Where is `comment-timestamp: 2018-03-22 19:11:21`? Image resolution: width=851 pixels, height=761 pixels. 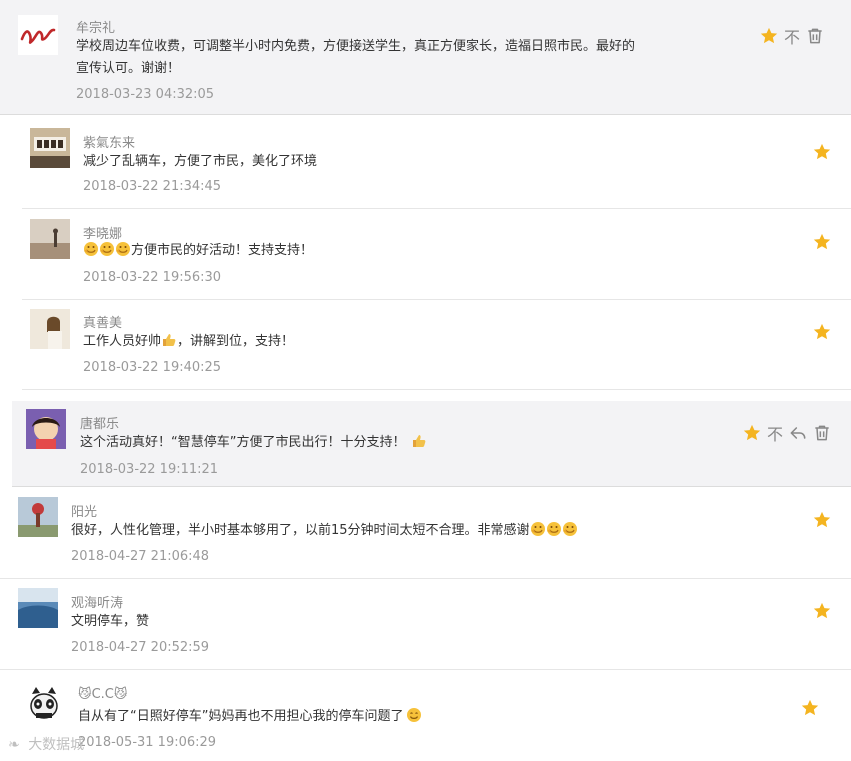
comment-timestamp: 2018-03-22 19:11:21 is located at coordinates (149, 469).